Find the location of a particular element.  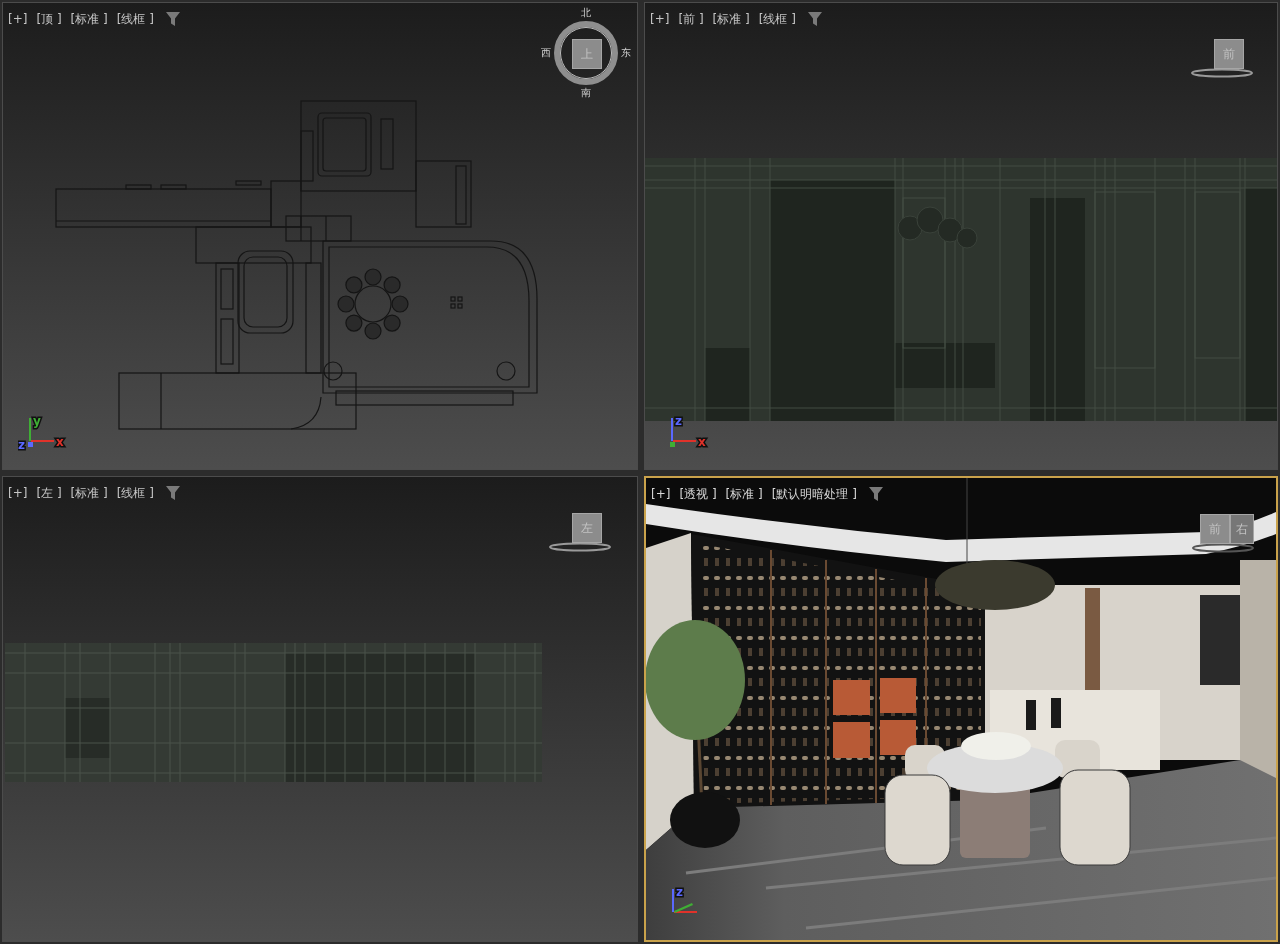

view-name-menu: [顶 ] is located at coordinates (49, 19).